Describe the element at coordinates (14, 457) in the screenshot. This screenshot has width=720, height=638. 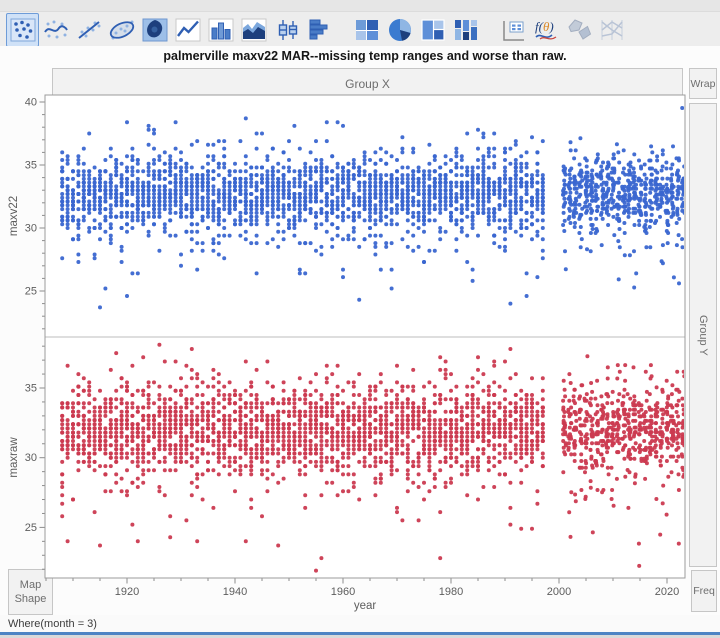
I see `svg-text: maxraw` at that location.